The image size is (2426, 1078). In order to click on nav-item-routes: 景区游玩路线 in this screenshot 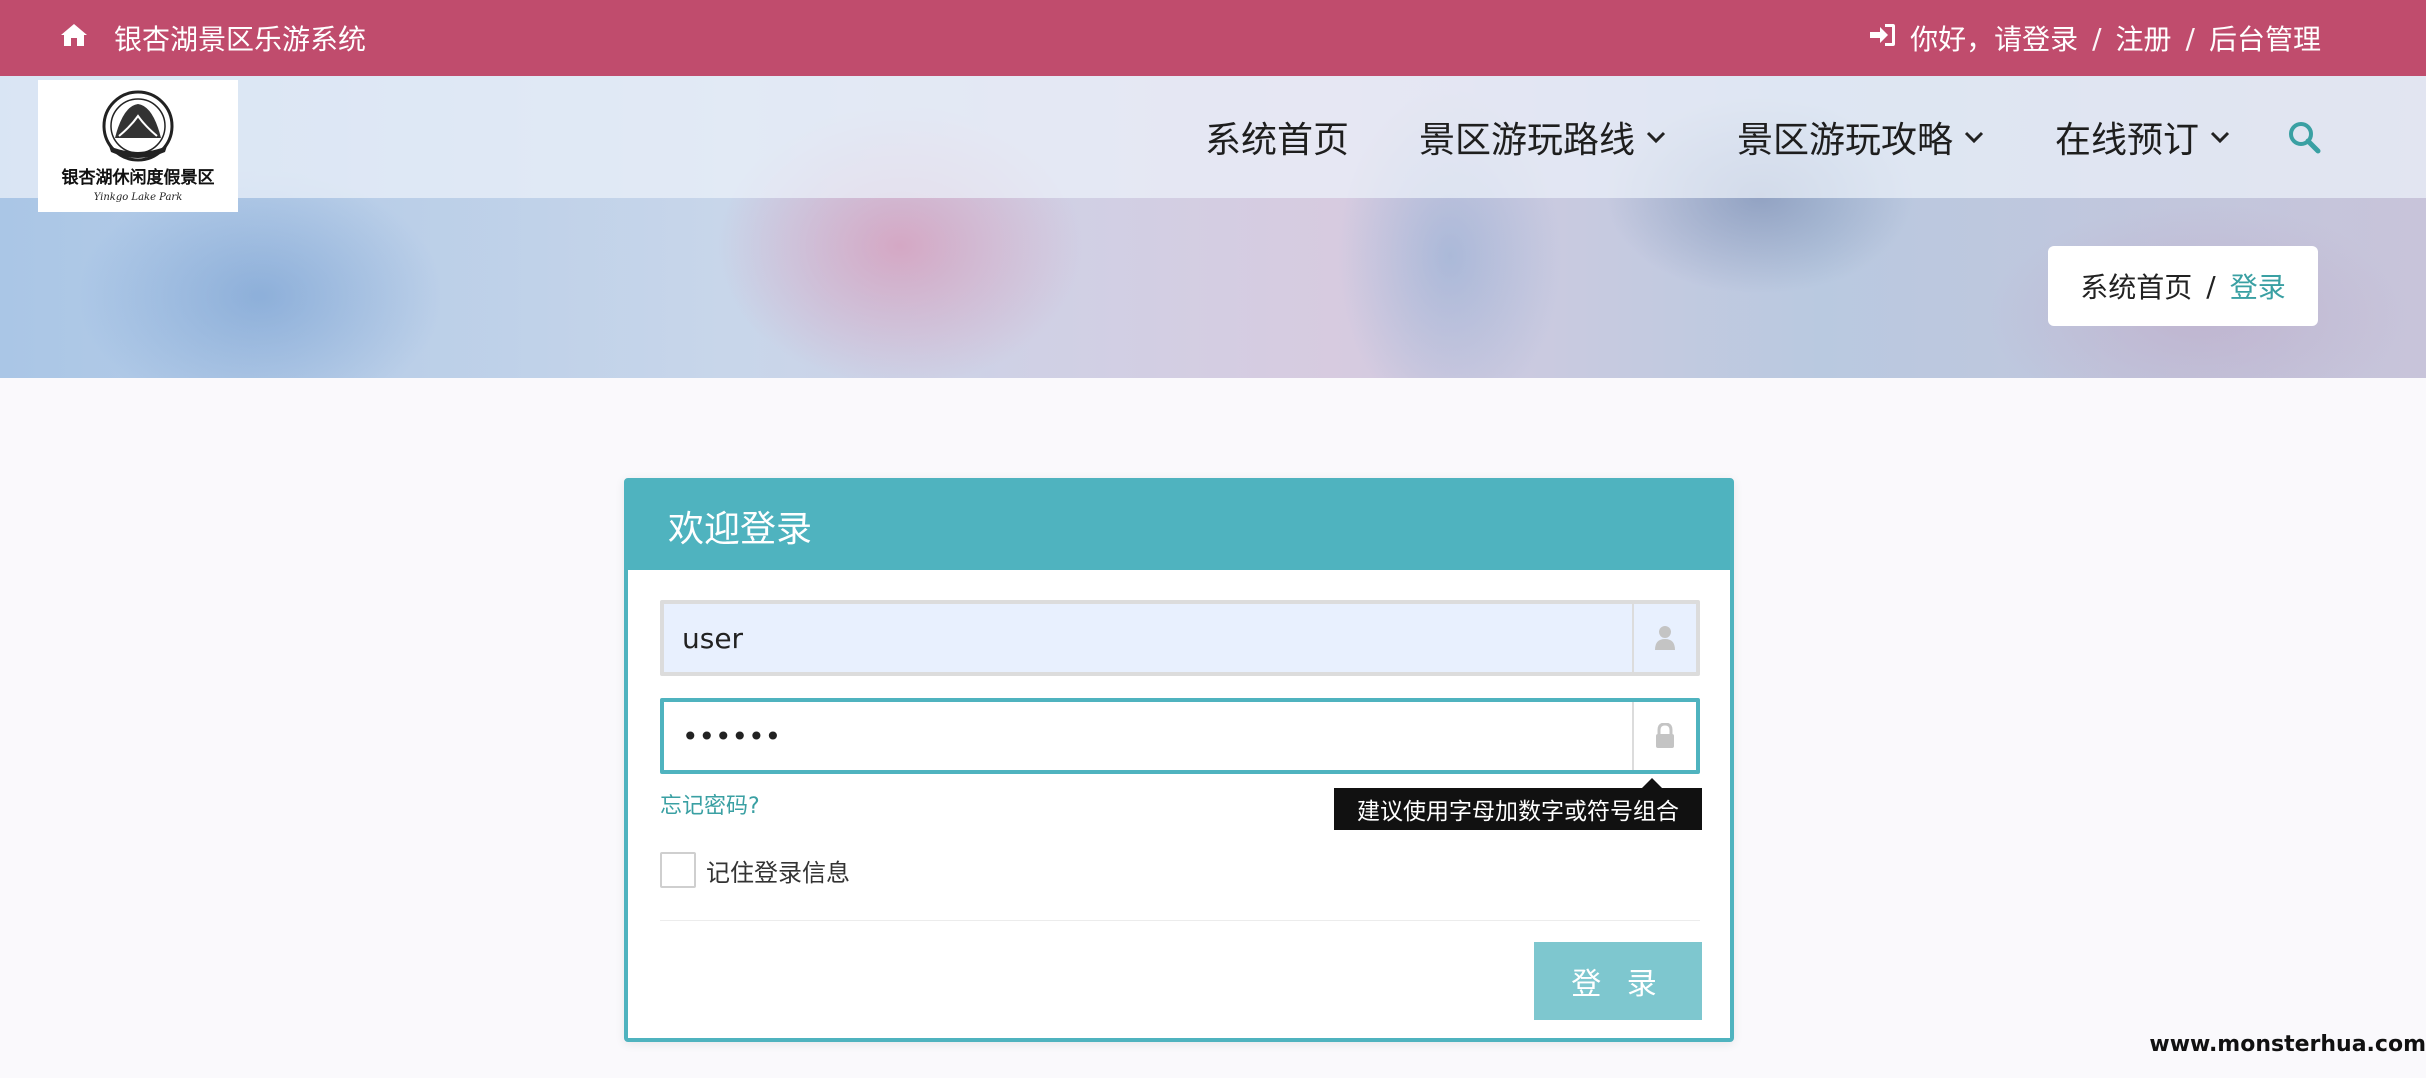, I will do `click(1543, 137)`.